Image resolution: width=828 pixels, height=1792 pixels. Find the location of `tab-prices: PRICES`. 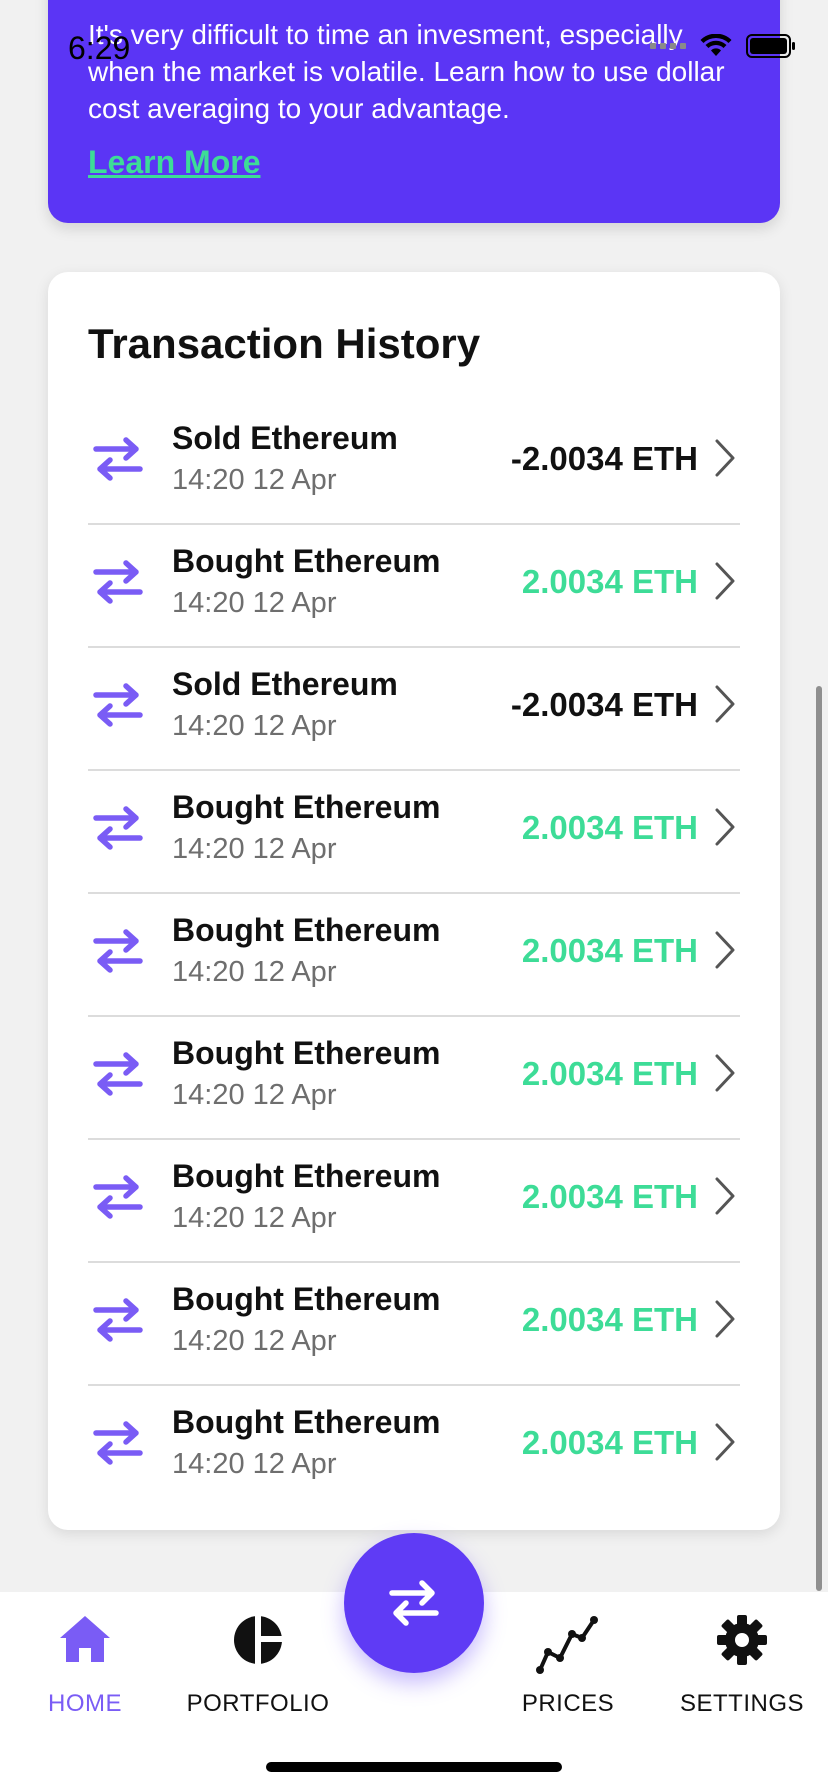

tab-prices: PRICES is located at coordinates (568, 1662).